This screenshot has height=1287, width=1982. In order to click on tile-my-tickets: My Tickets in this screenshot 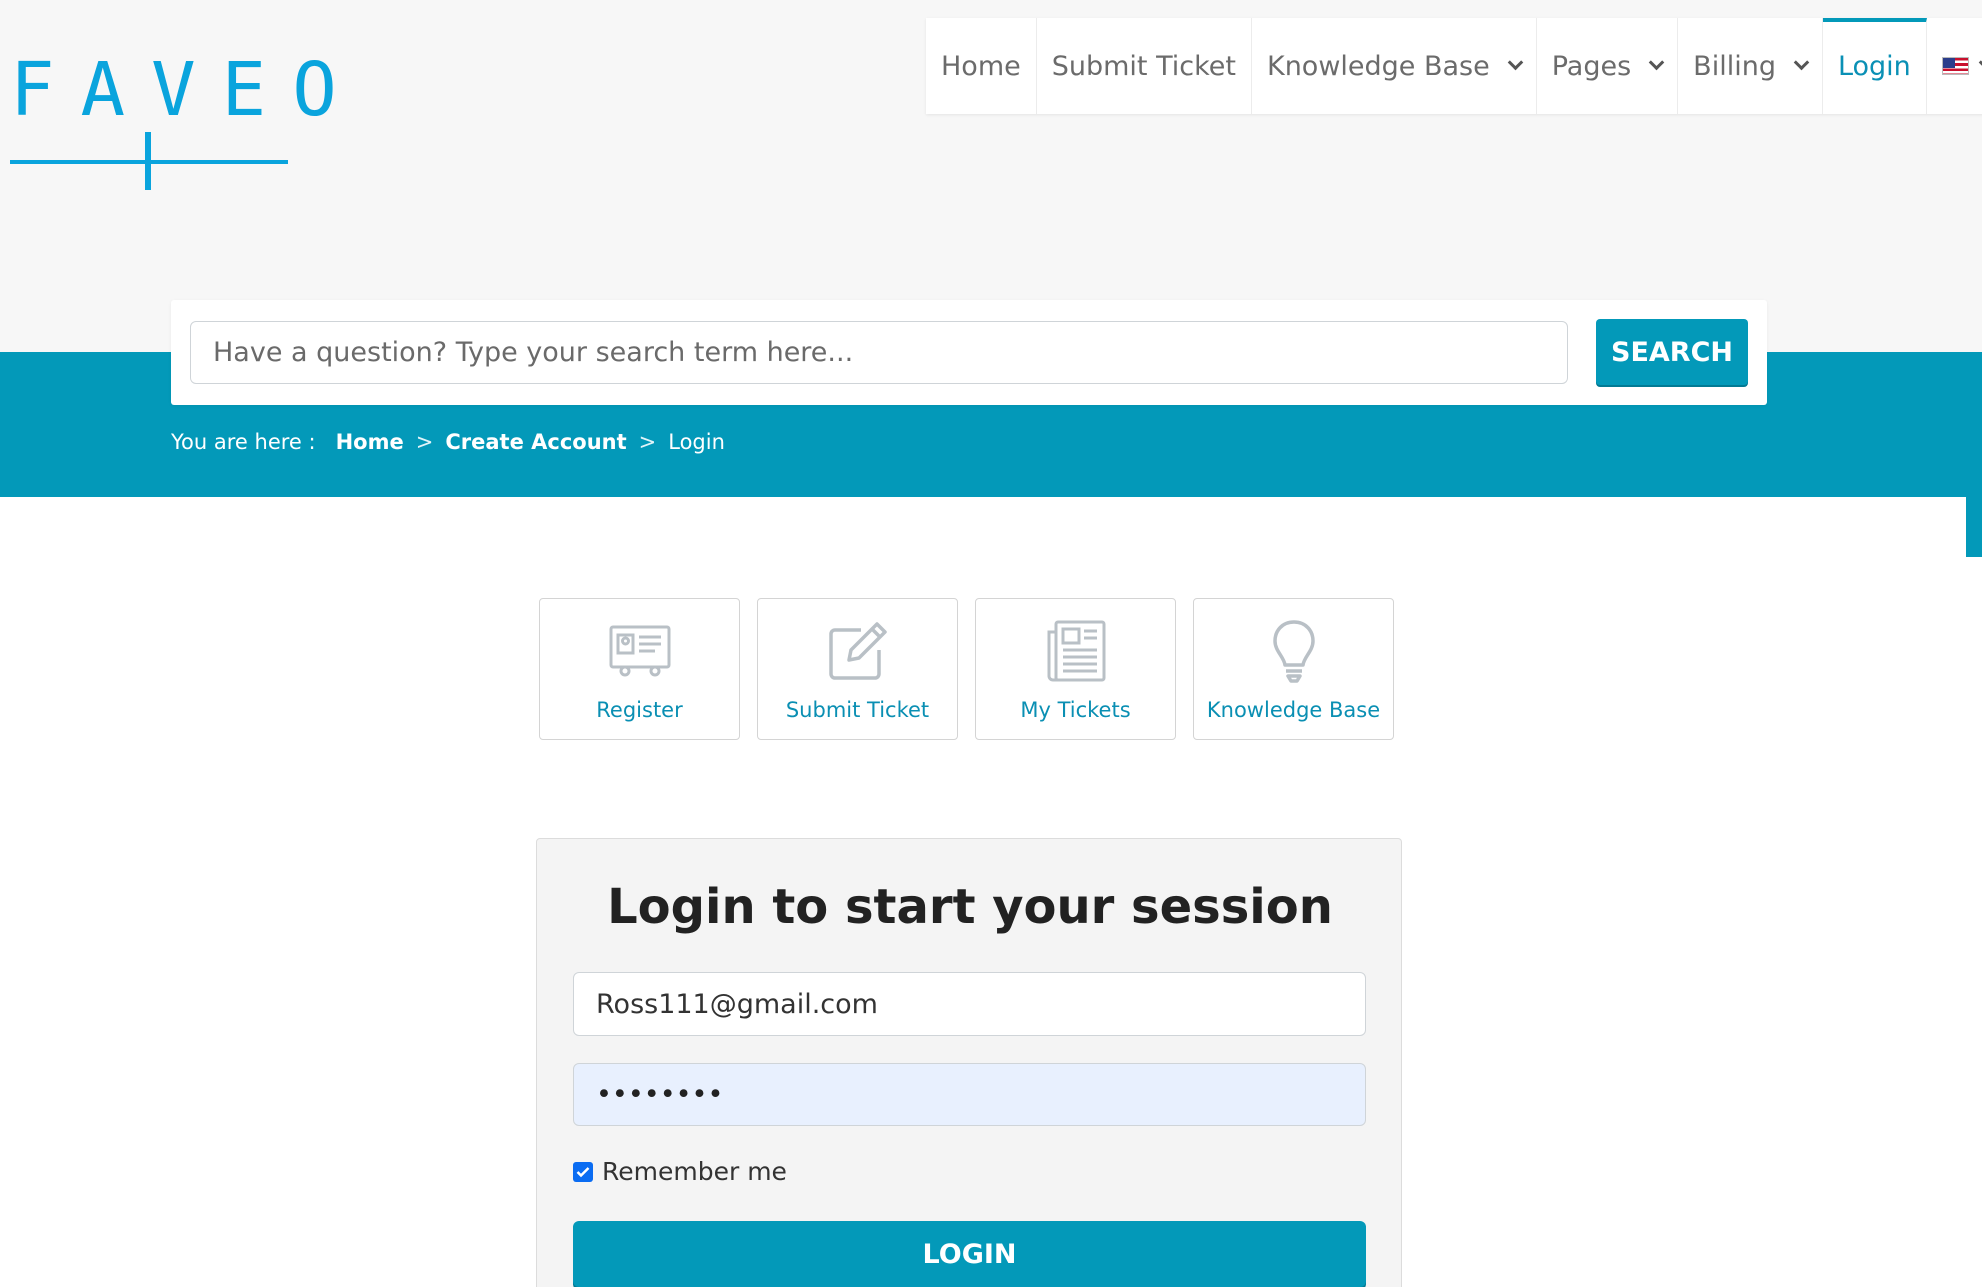, I will do `click(1075, 669)`.